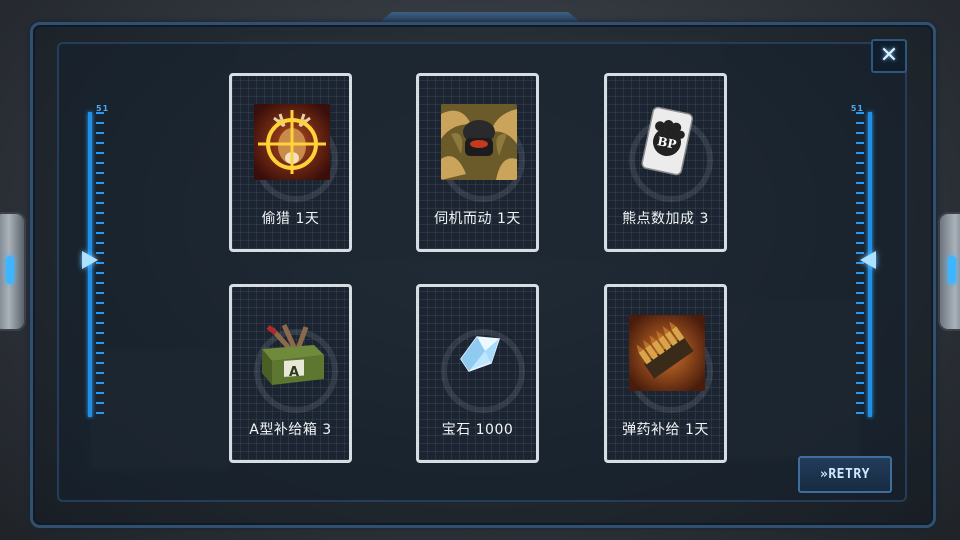 The width and height of the screenshot is (960, 540). What do you see at coordinates (845, 474) in the screenshot?
I see `retry-button: »RETRY` at bounding box center [845, 474].